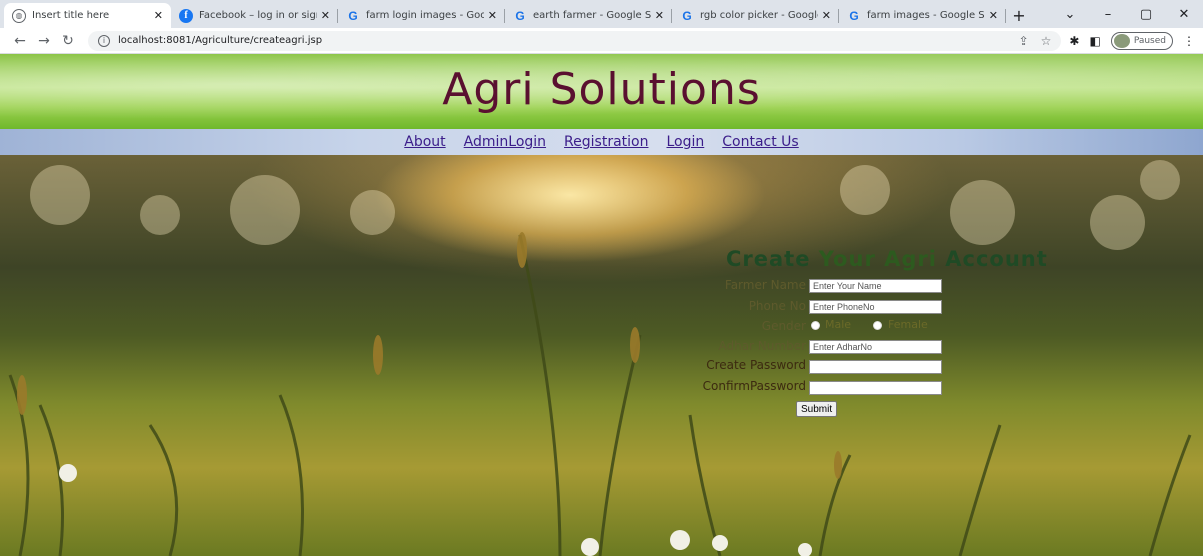  Describe the element at coordinates (592, 15) in the screenshot. I see `tab-title: earth farmer - Google Searc` at that location.